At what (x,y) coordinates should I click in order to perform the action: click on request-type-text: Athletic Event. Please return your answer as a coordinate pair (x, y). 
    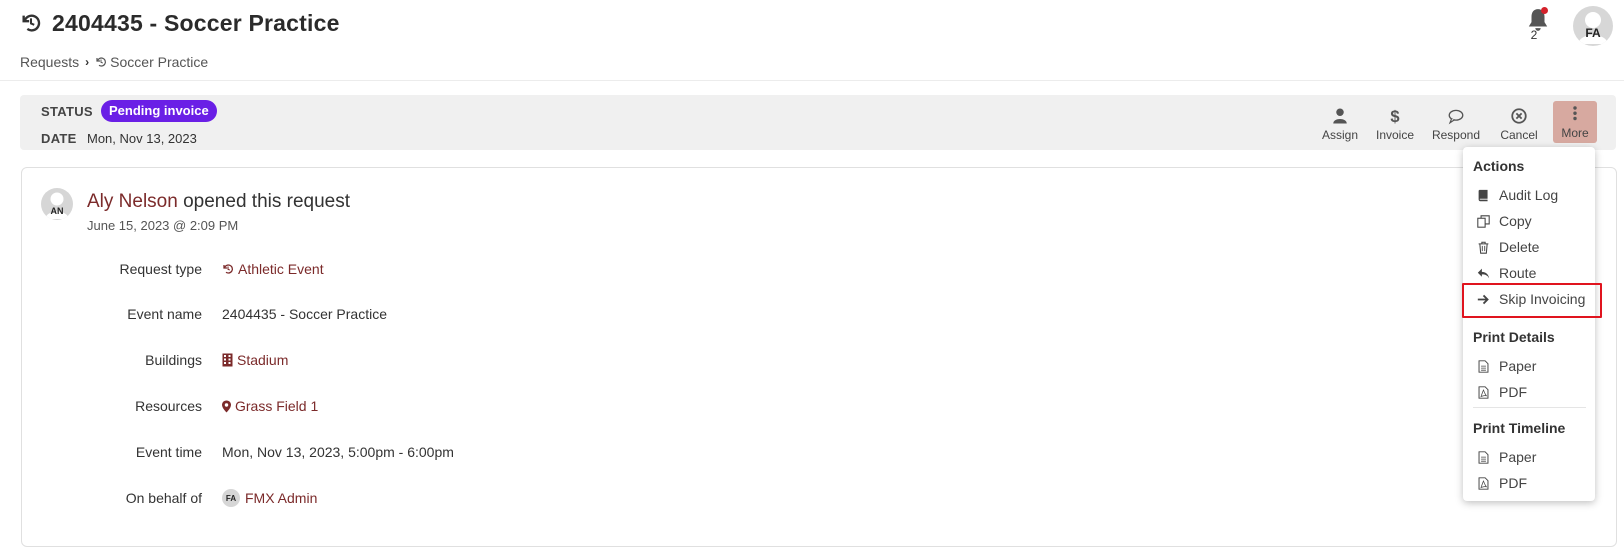
    Looking at the image, I should click on (281, 269).